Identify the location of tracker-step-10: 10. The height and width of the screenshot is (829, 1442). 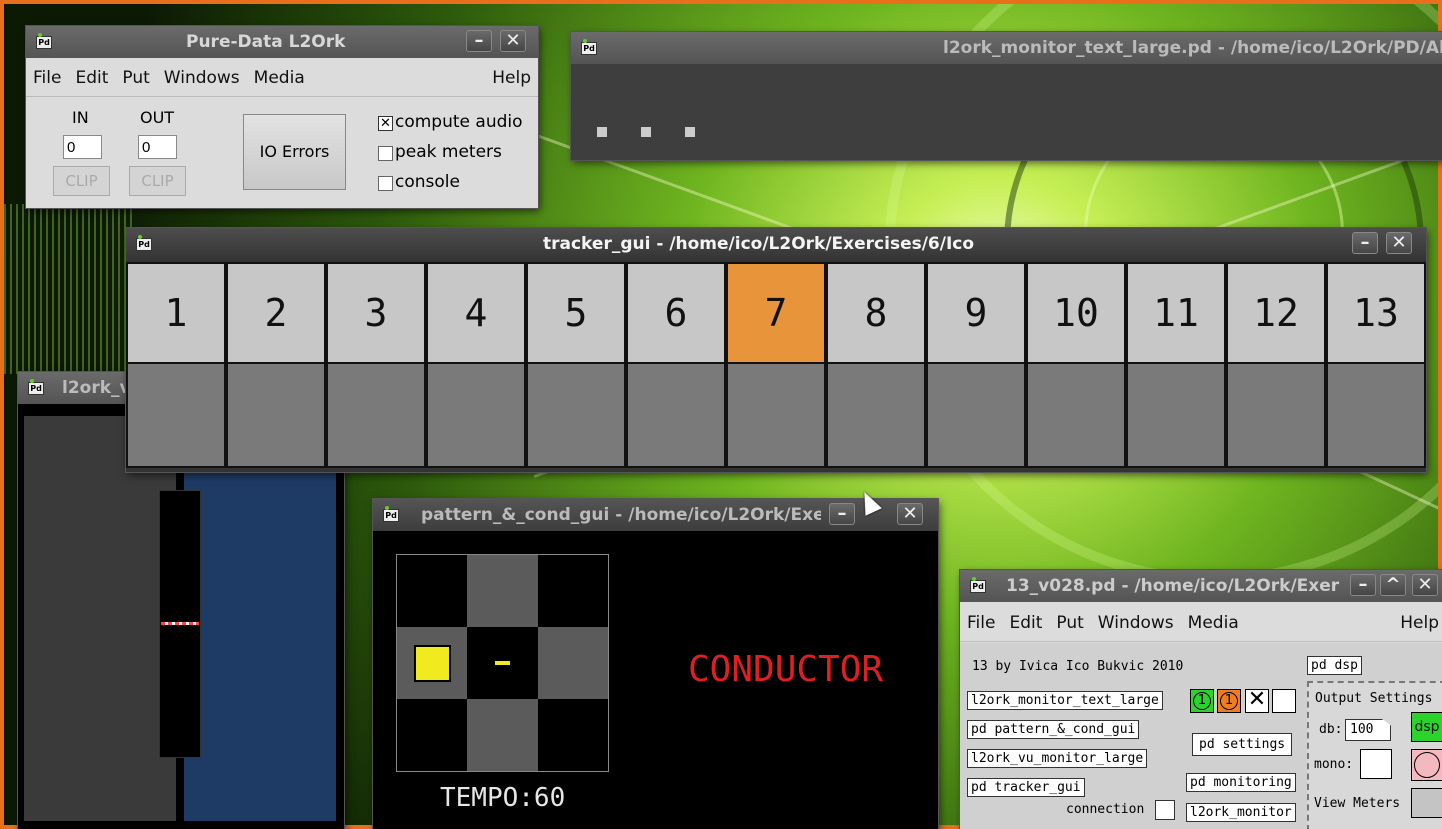
(1076, 313).